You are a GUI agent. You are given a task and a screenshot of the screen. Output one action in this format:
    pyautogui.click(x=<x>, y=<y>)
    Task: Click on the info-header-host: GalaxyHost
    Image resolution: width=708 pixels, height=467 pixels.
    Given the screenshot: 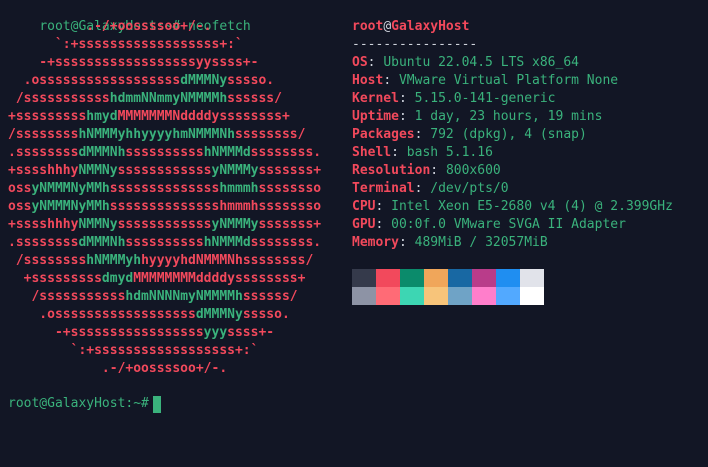 What is the action you would take?
    pyautogui.click(x=430, y=26)
    